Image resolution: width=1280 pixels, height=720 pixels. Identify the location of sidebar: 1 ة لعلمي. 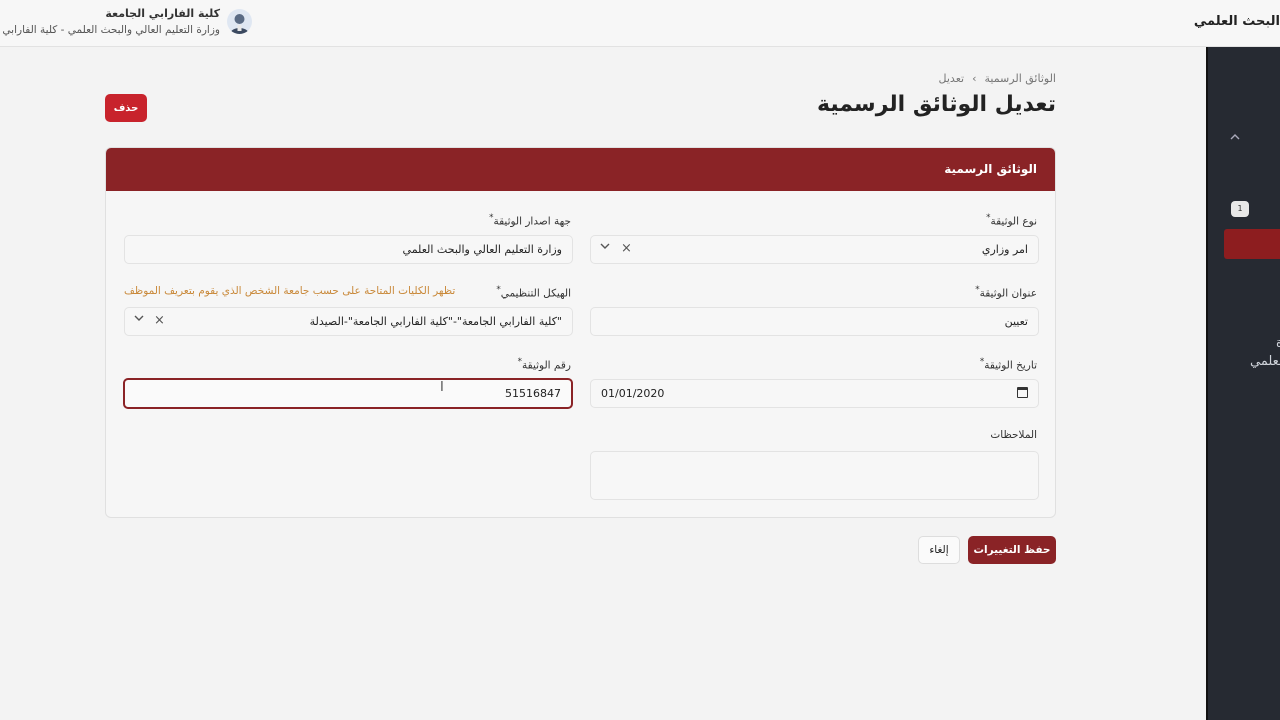
(1243, 383).